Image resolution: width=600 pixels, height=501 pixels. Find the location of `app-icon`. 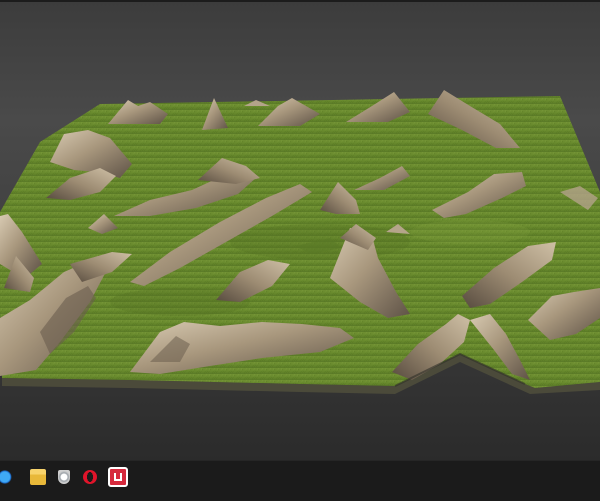

app-icon is located at coordinates (118, 477).